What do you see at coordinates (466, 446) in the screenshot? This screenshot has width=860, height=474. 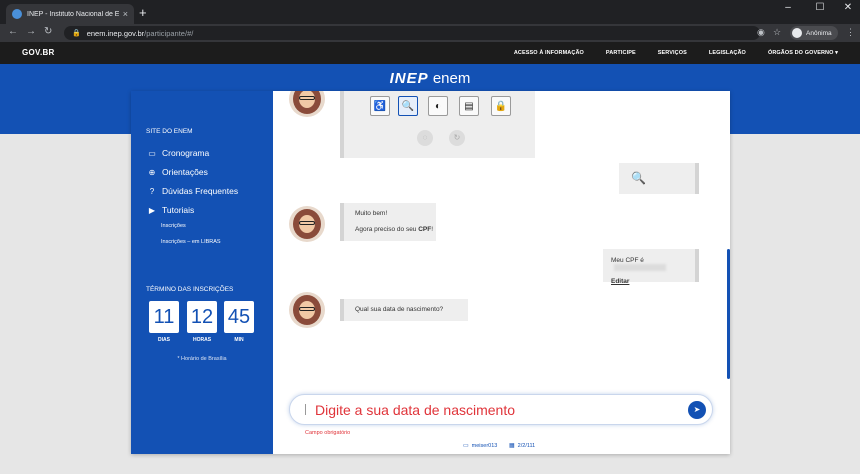 I see `monitor-icon: ▭` at bounding box center [466, 446].